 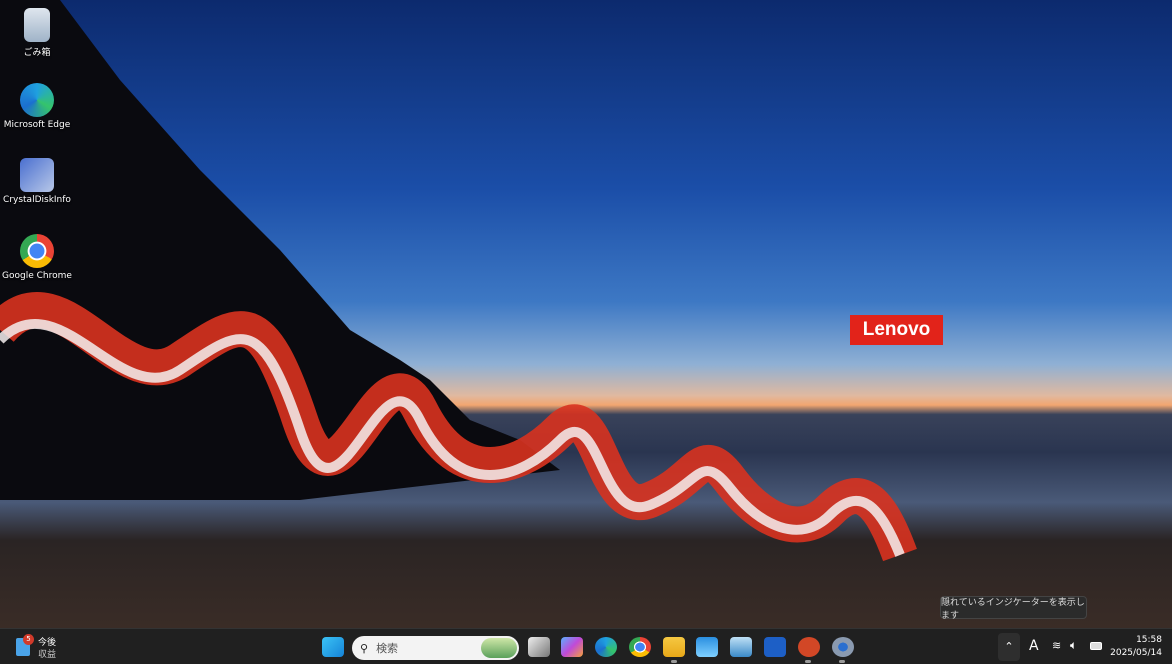 I want to click on settings-button, so click(x=843, y=647).